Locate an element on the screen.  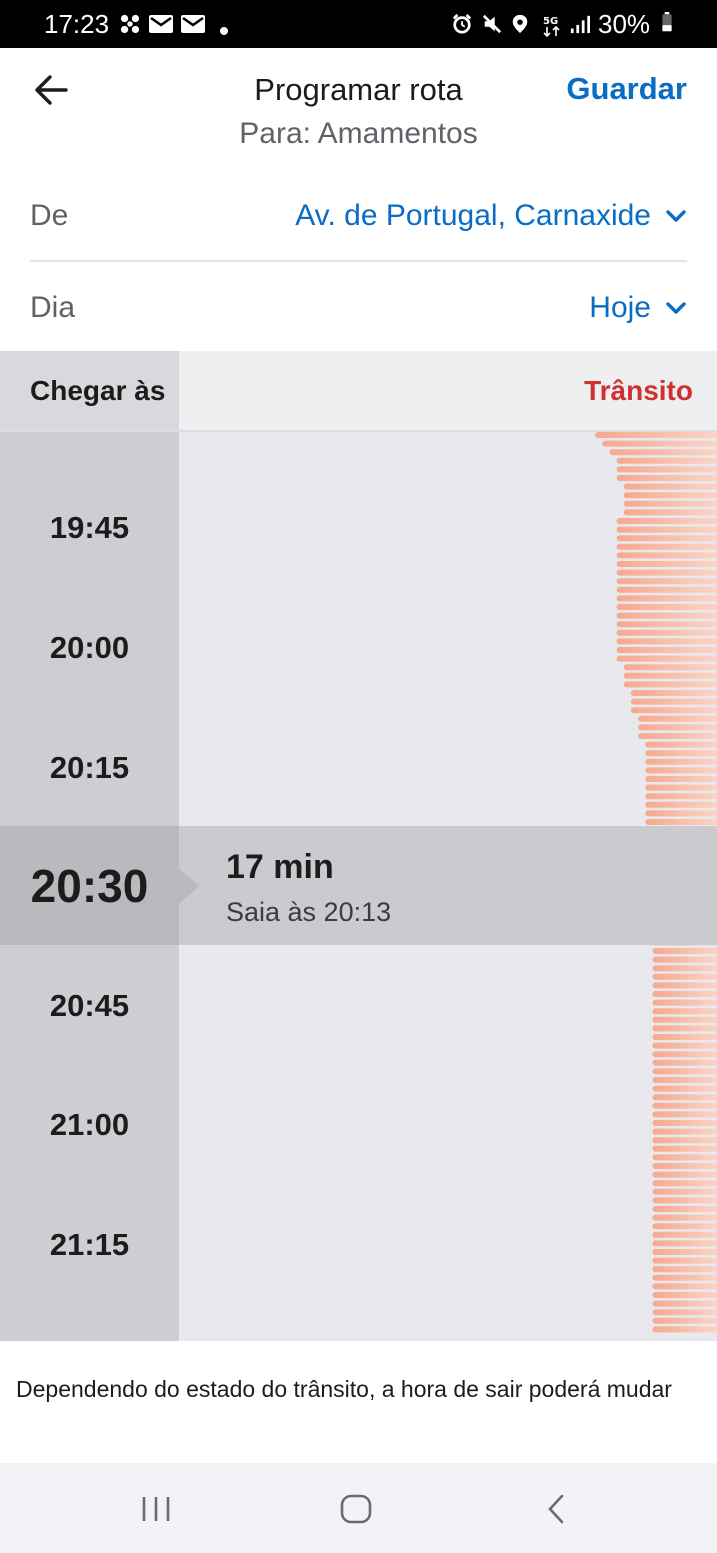
navigation-bar is located at coordinates (358, 1508).